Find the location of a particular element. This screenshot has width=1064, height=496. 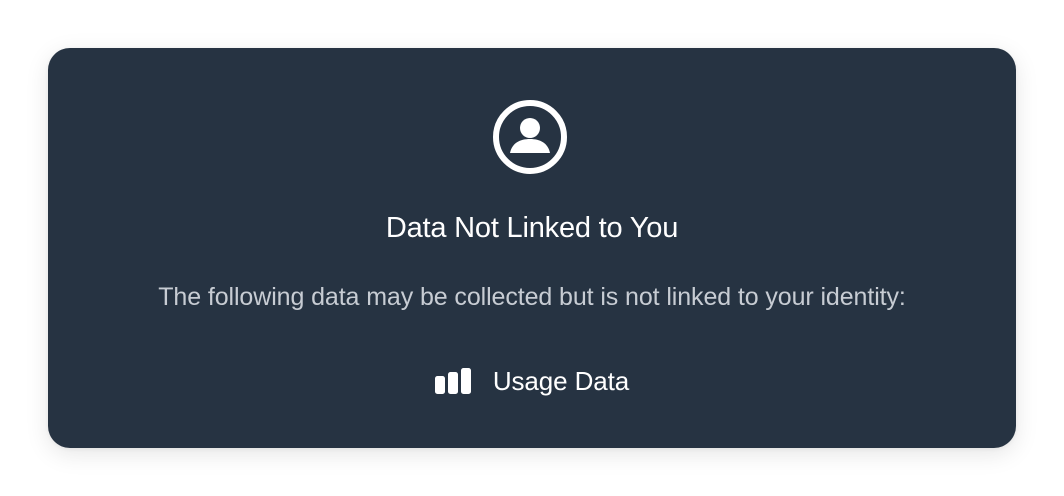

usage-data-icon is located at coordinates (452, 381).